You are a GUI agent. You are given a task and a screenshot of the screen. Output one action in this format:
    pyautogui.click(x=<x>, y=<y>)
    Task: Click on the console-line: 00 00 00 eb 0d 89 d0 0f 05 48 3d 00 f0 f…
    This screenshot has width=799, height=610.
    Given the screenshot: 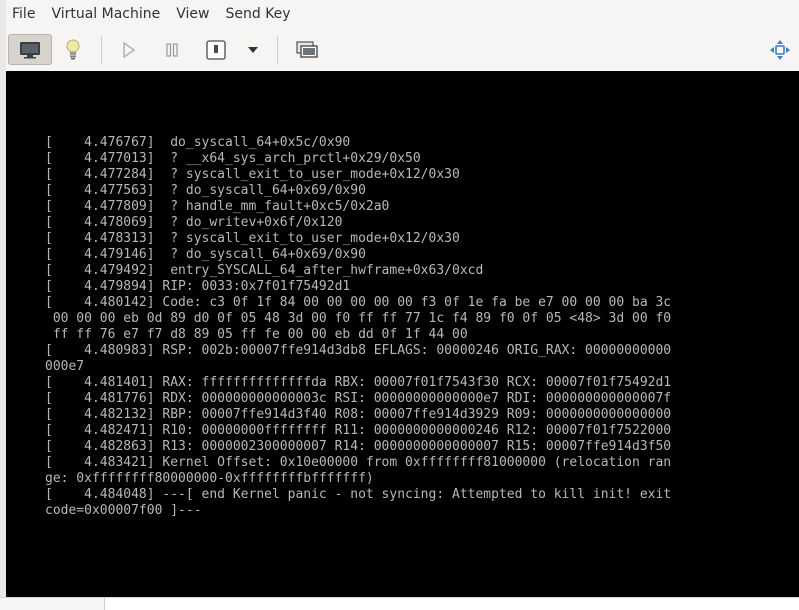 What is the action you would take?
    pyautogui.click(x=358, y=318)
    